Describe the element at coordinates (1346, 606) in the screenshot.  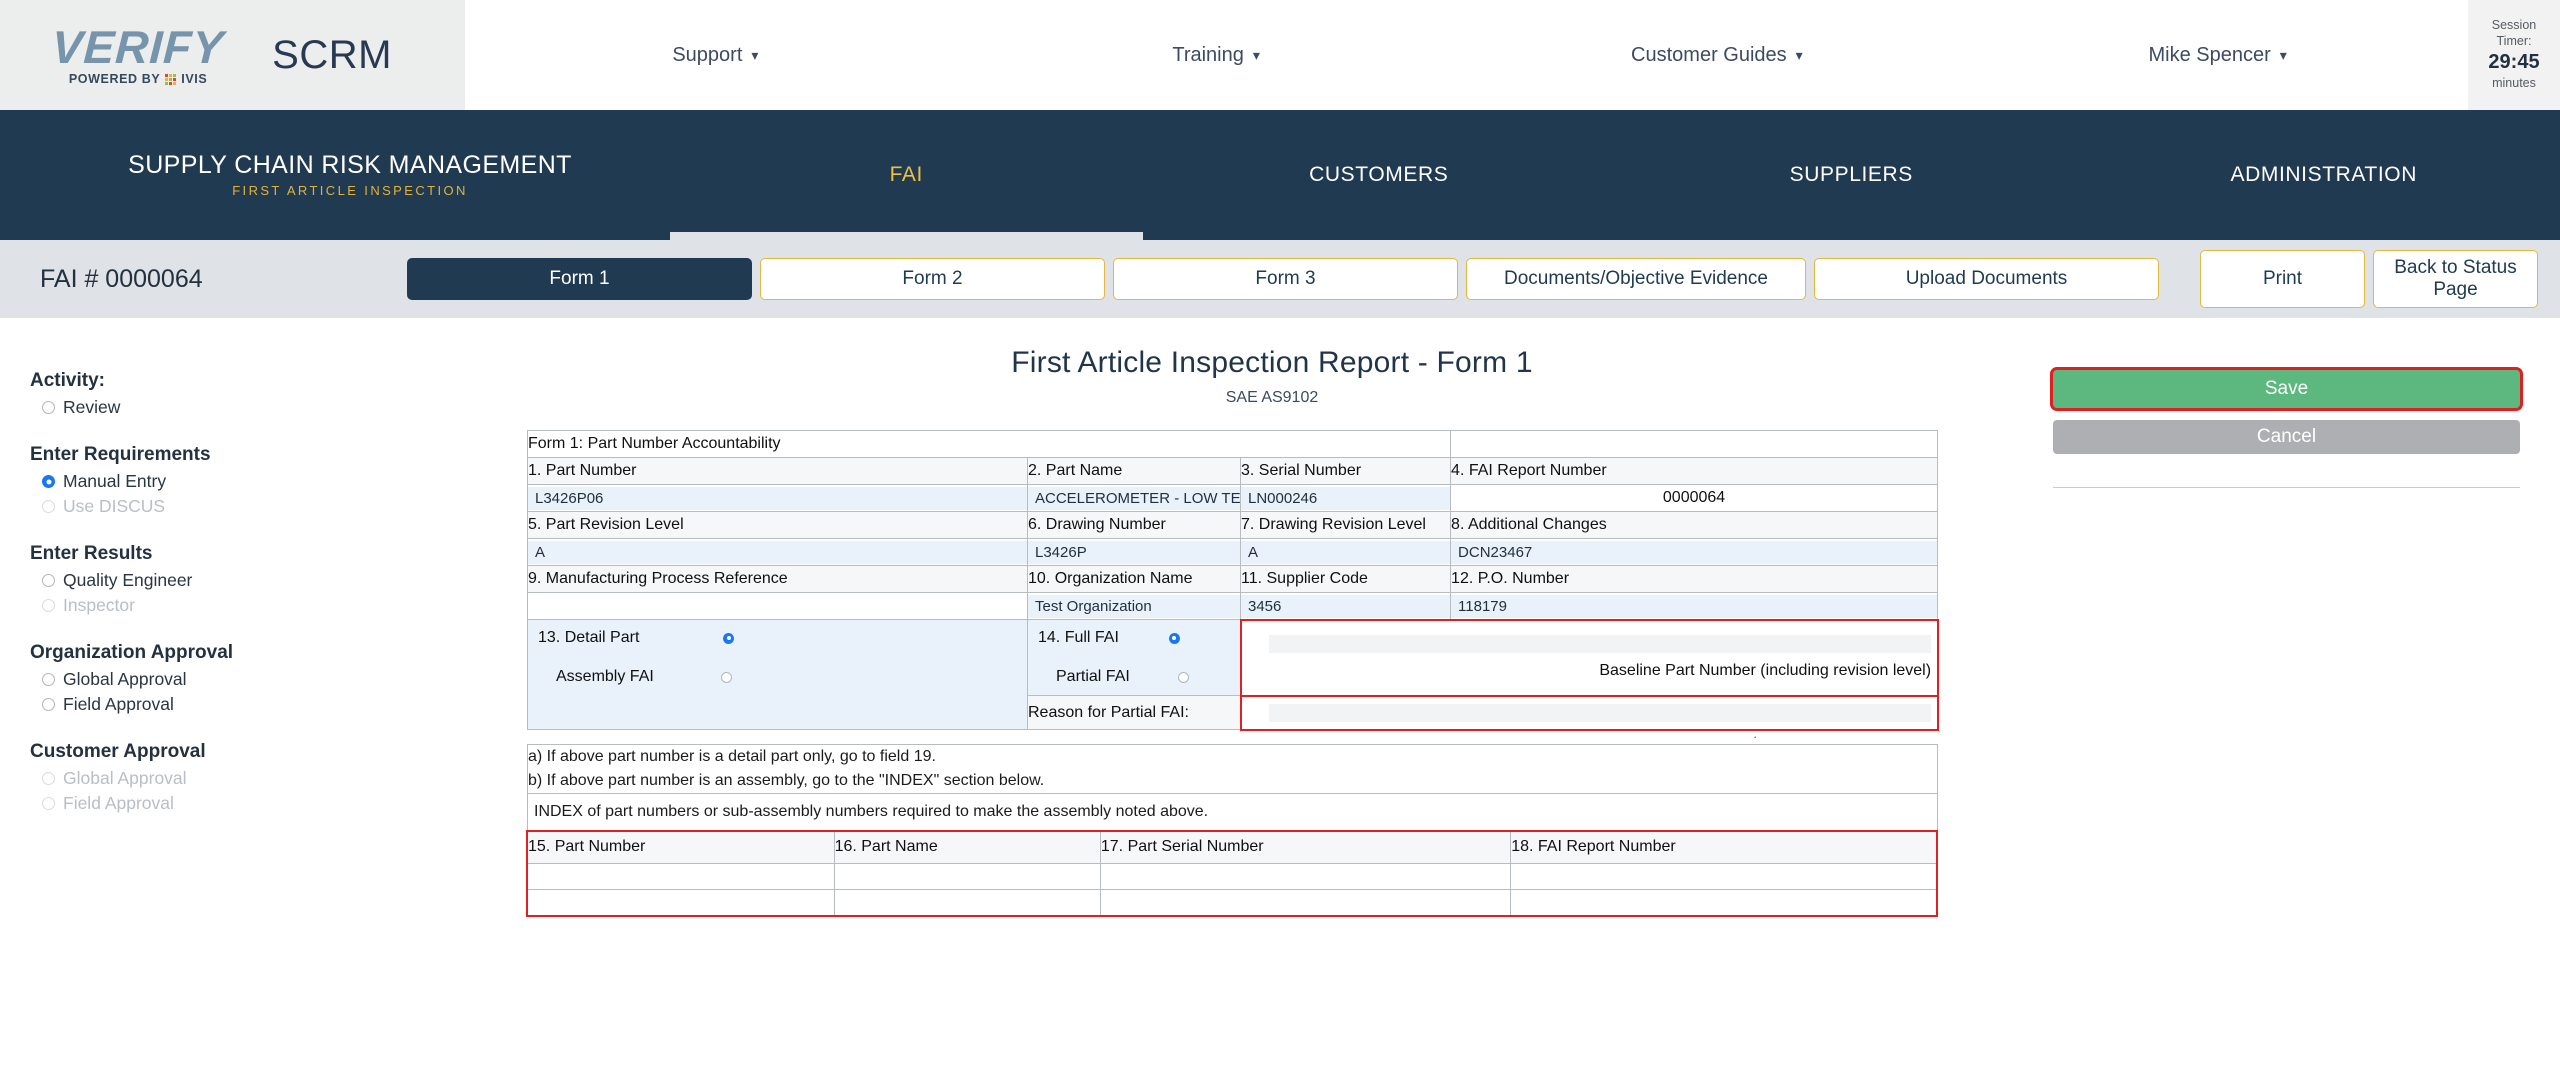
I see `supplier-code-input: 3456` at that location.